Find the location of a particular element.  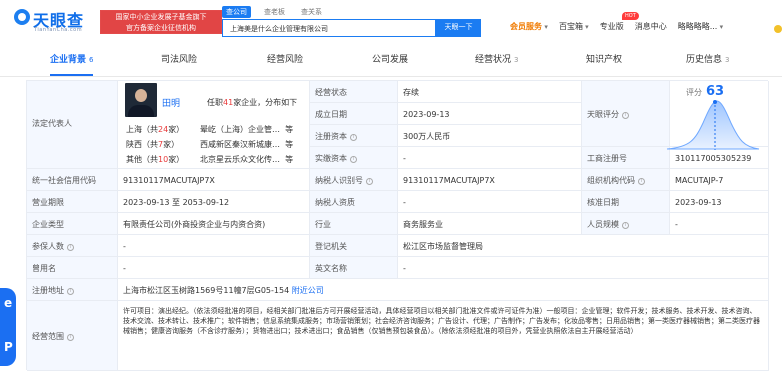

address-label: 注册地址 i is located at coordinates (72, 290).